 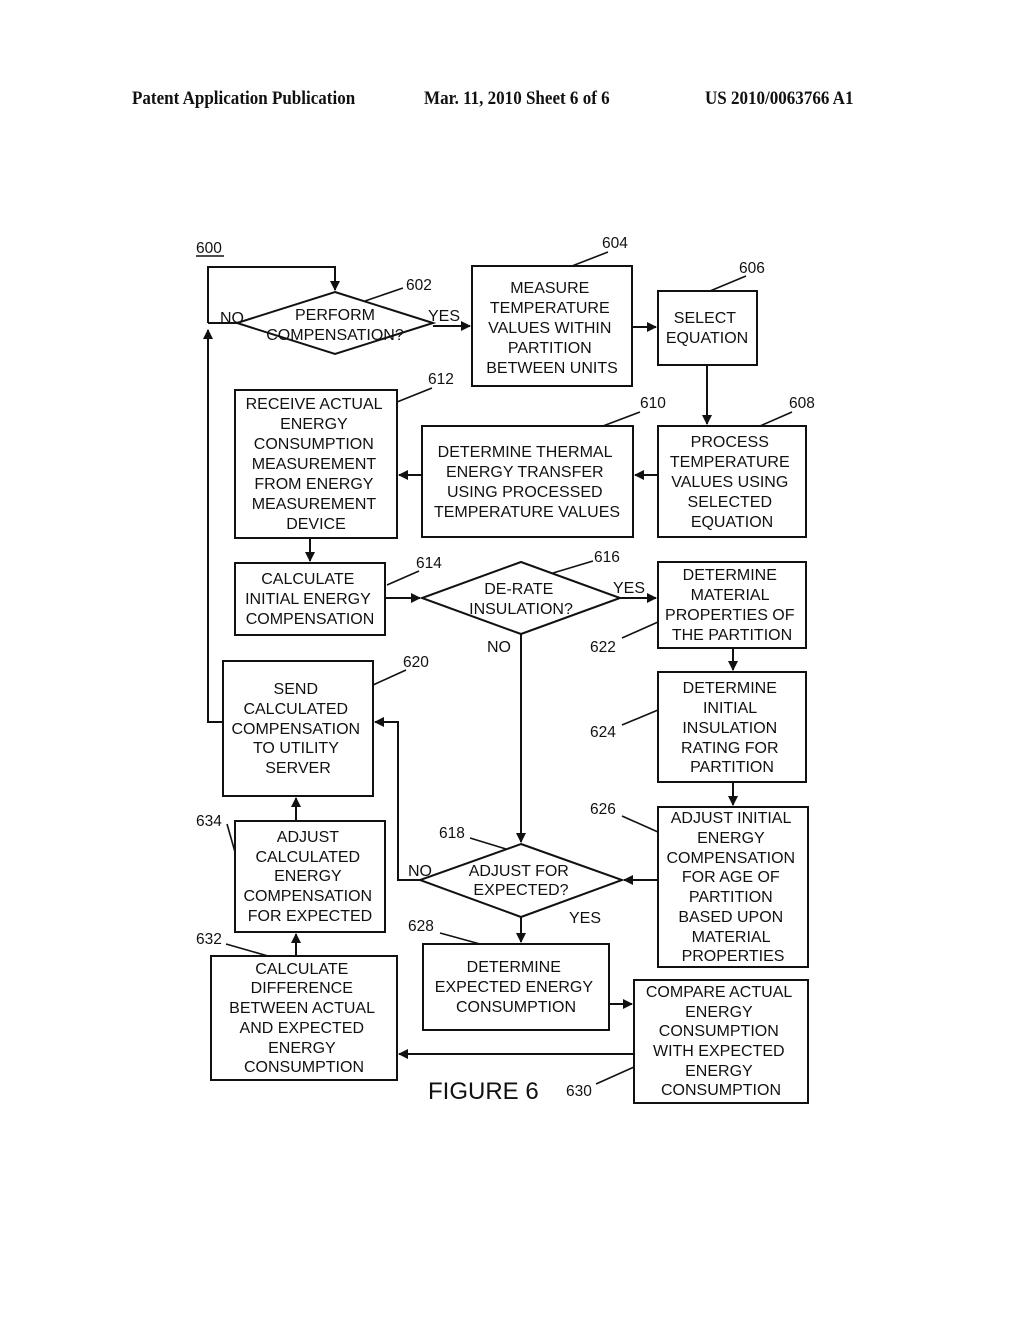 I want to click on ref-614: 614, so click(x=414, y=570).